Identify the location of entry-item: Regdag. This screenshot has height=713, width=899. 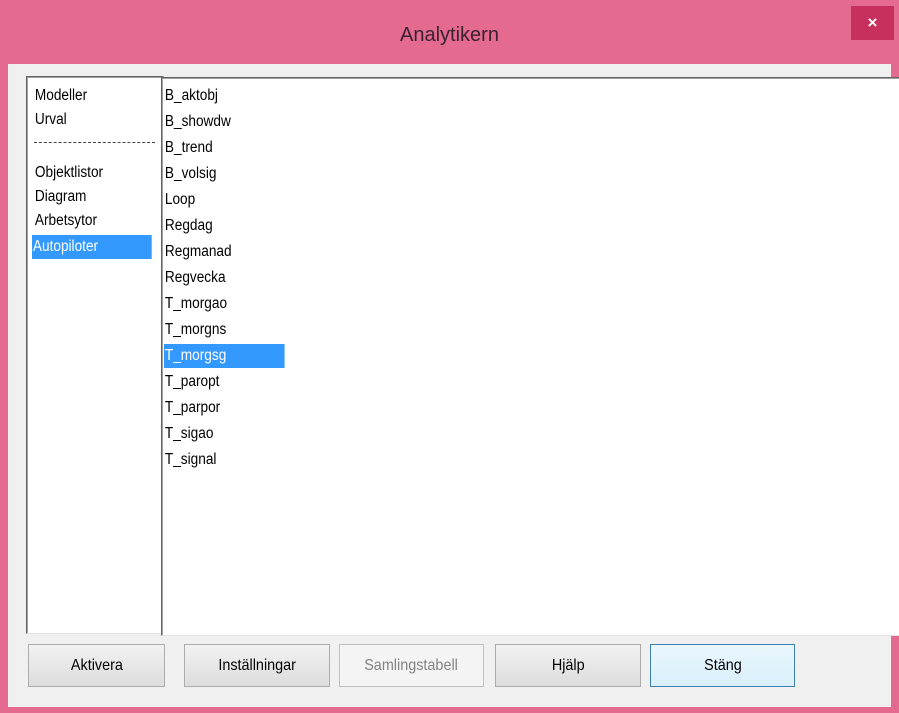
(188, 226).